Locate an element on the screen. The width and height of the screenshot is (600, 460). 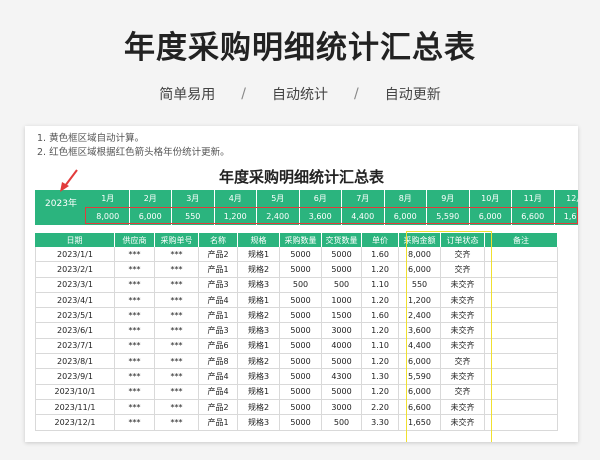
table-cell: 2,400 is located at coordinates (420, 316).